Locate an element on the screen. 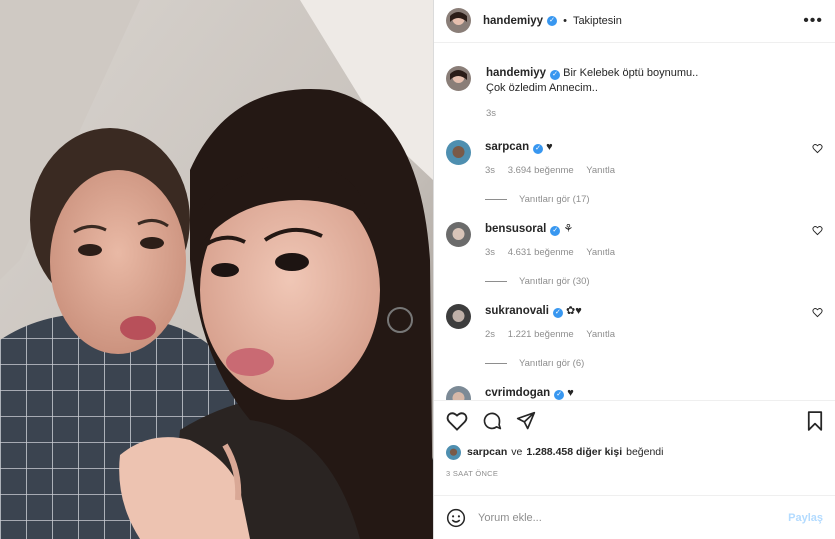 Image resolution: width=835 pixels, height=539 pixels. comment-username: sarpcan is located at coordinates (507, 147).